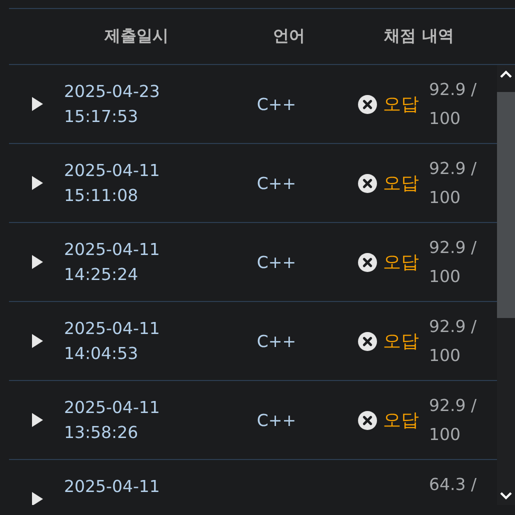 The image size is (515, 515). I want to click on submission-time: 15:11:08, so click(102, 196).